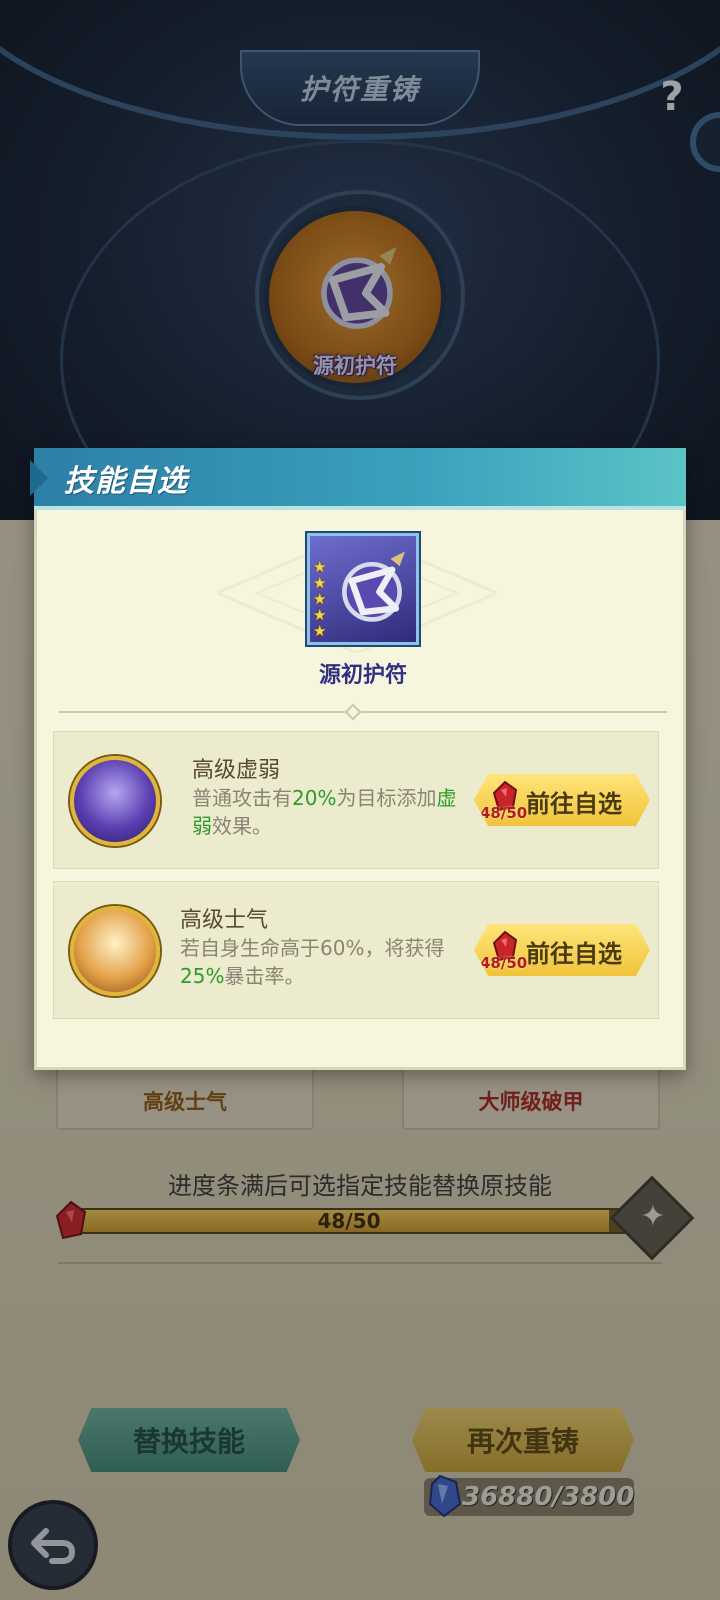 The width and height of the screenshot is (720, 1600). Describe the element at coordinates (445, 1496) in the screenshot. I see `crystal-icon` at that location.